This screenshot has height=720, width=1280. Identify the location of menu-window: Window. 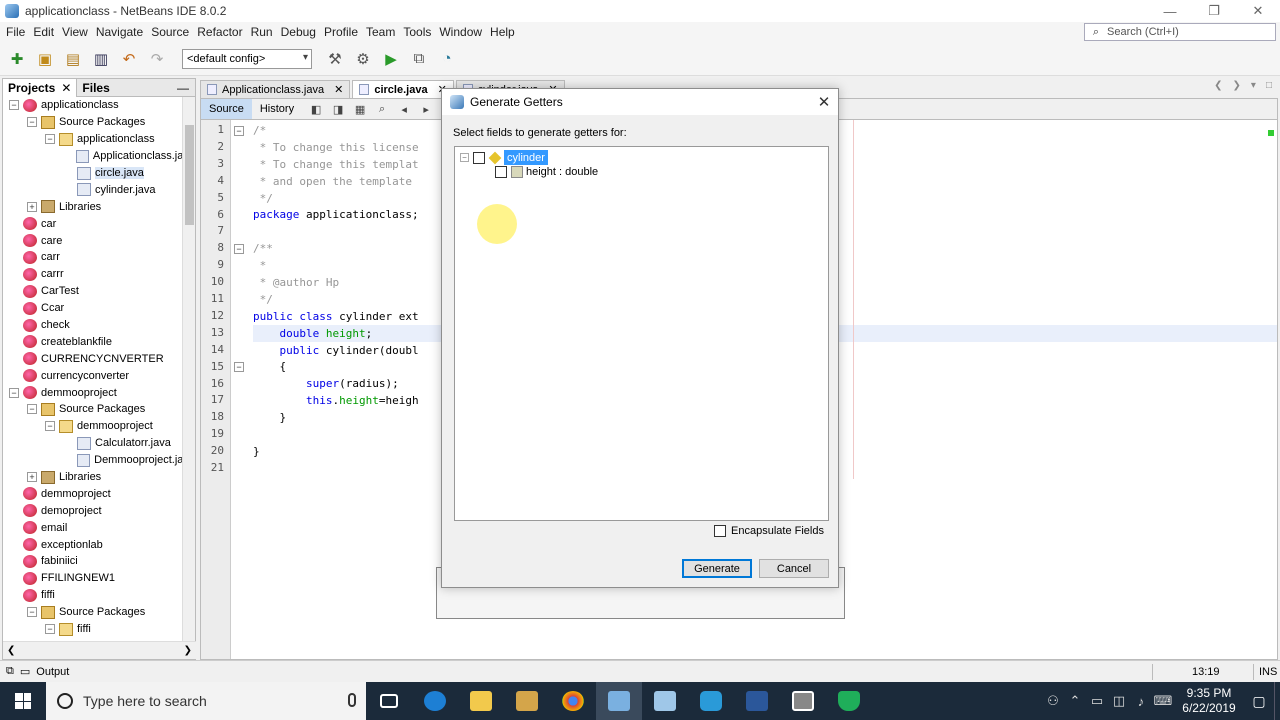
(460, 32).